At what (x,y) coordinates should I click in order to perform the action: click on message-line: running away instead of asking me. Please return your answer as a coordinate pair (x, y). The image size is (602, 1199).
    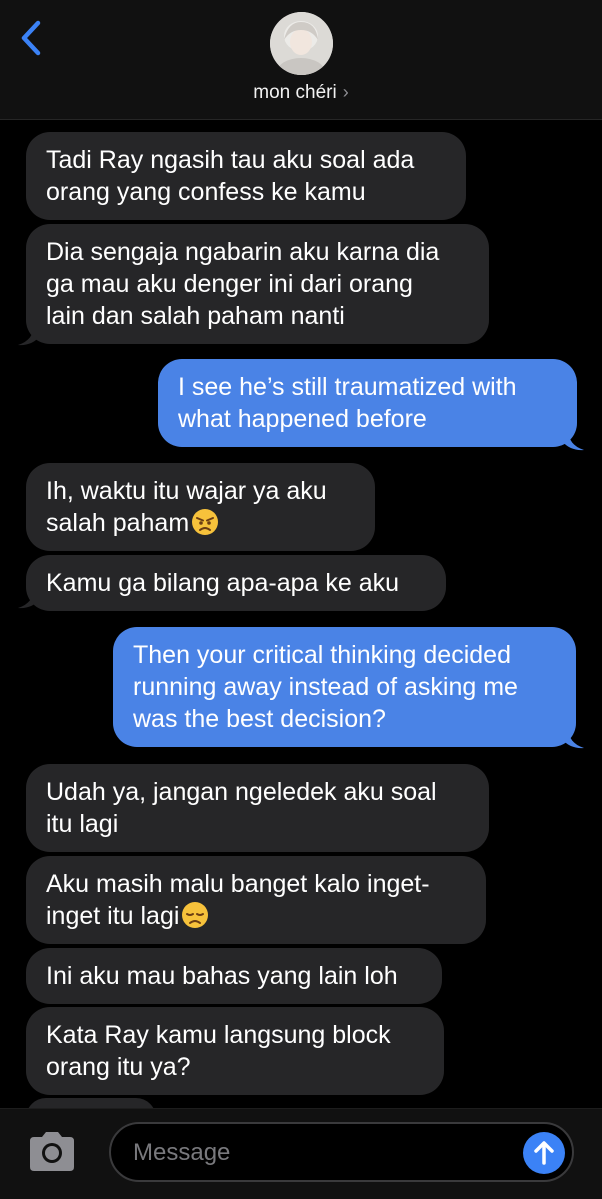
    Looking at the image, I should click on (325, 687).